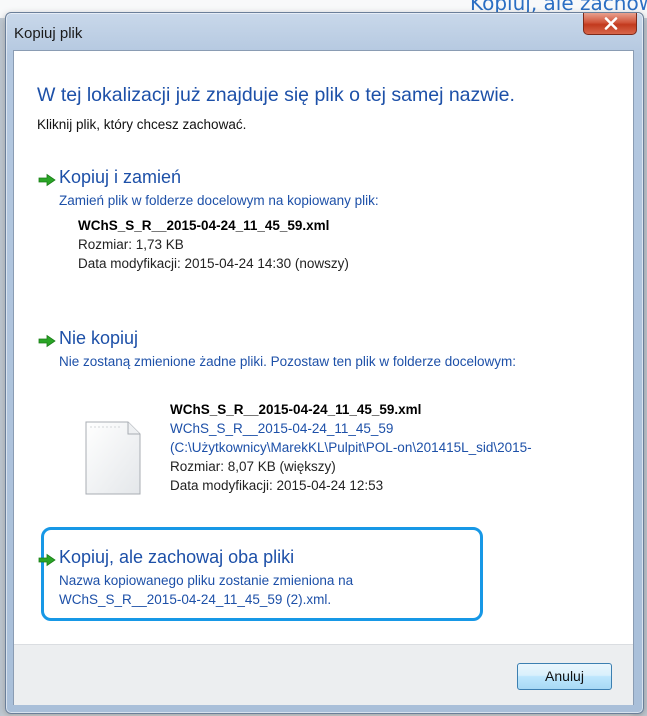 The height and width of the screenshot is (716, 647). I want to click on file-link: WChS_S_R__2015-04-24_11_45_59, so click(282, 428).